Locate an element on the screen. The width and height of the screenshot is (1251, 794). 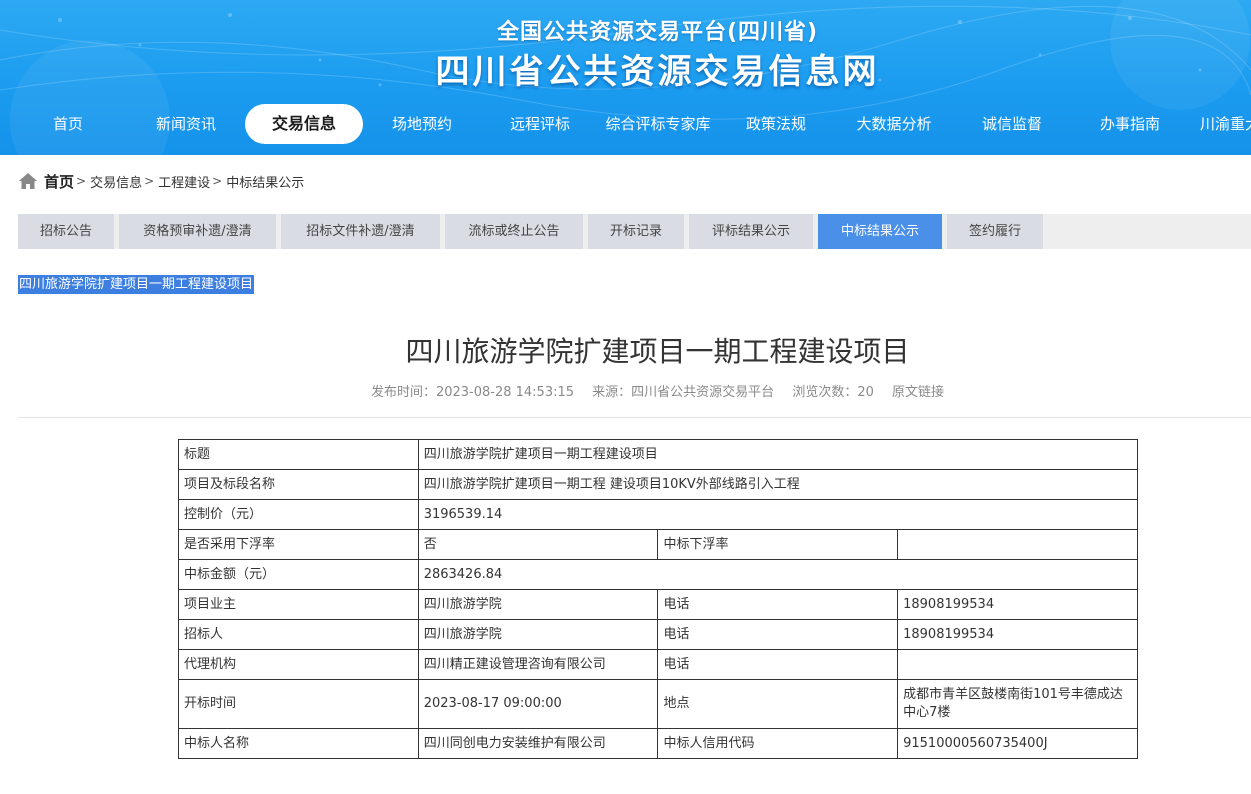
nav-item-big-data: 大数据分析 is located at coordinates (894, 124).